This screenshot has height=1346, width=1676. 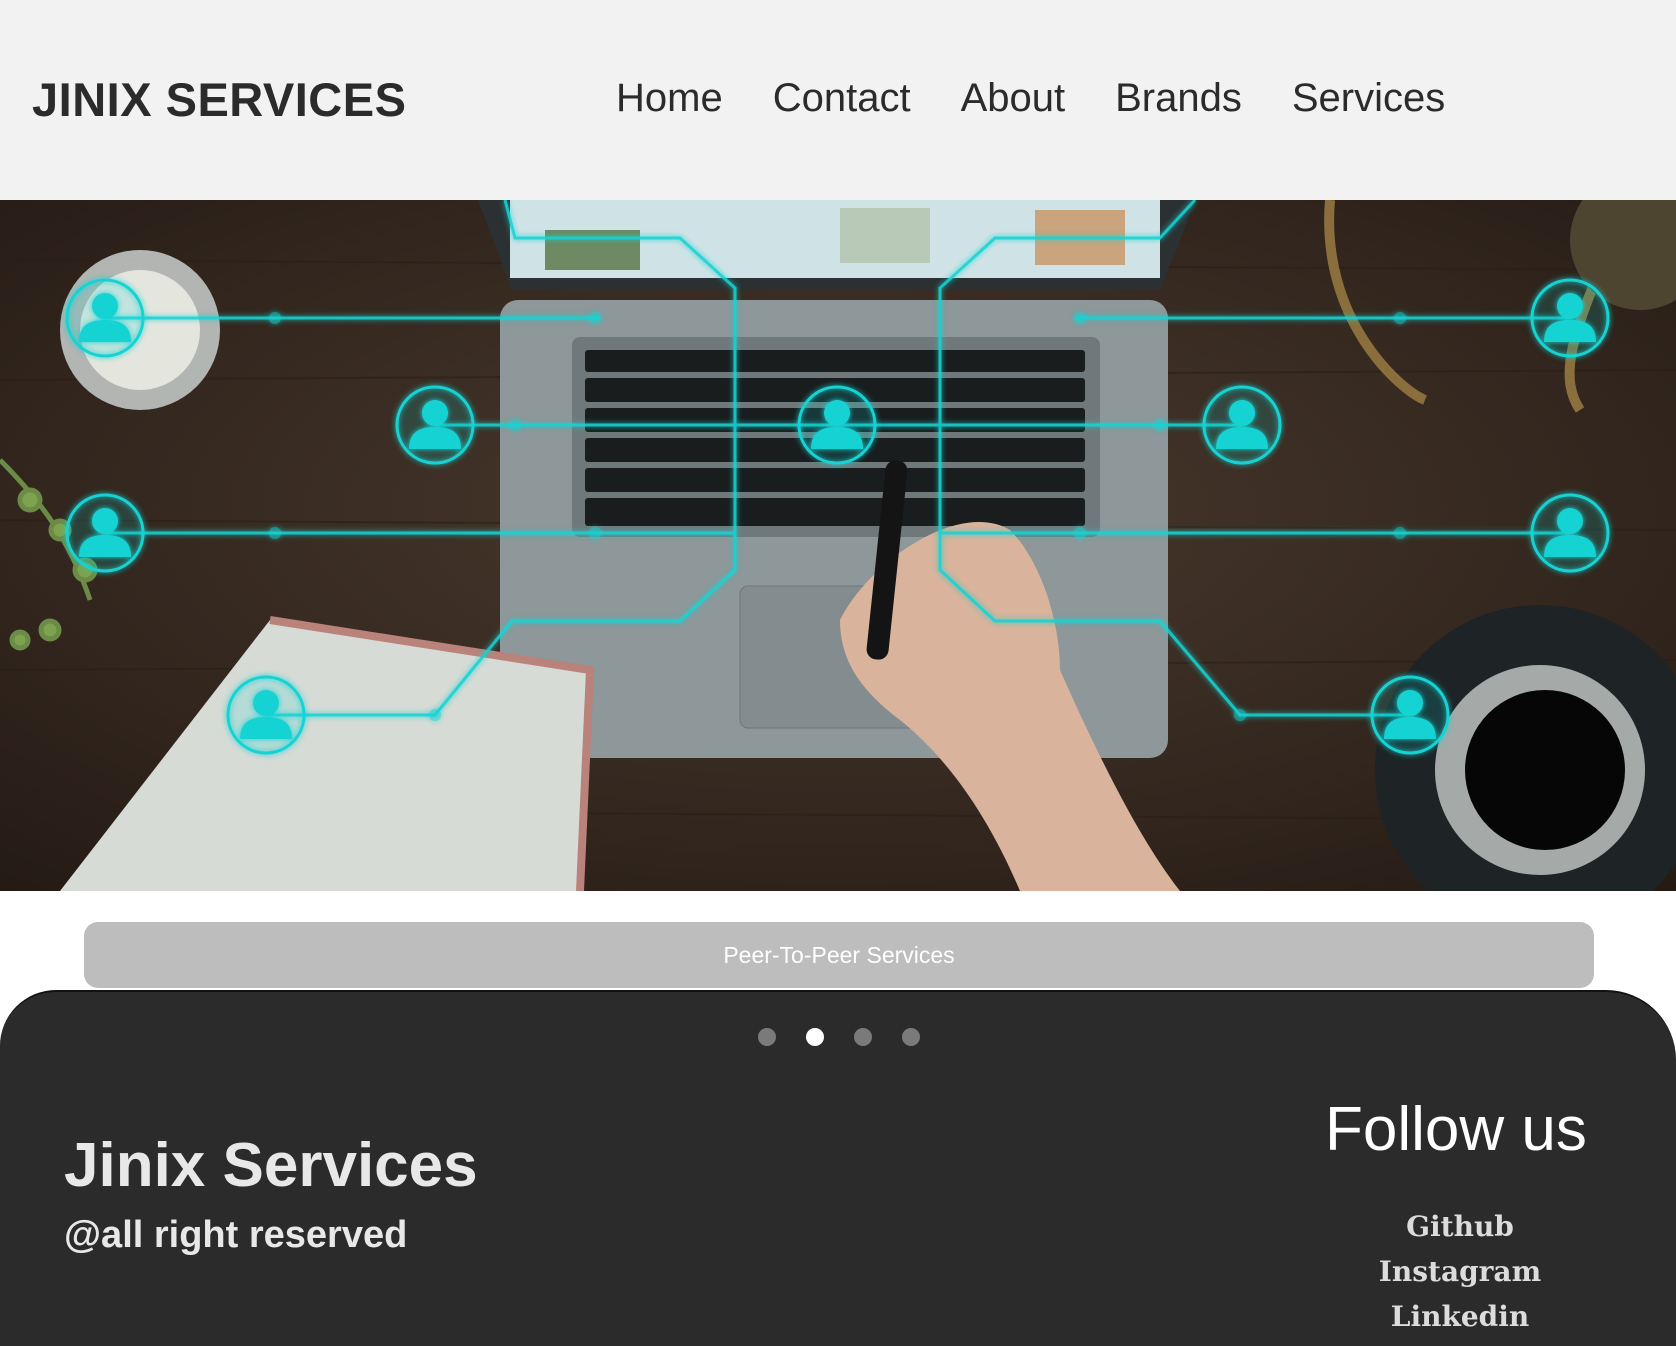 What do you see at coordinates (1460, 1316) in the screenshot?
I see `linkedin-link: Linkedin` at bounding box center [1460, 1316].